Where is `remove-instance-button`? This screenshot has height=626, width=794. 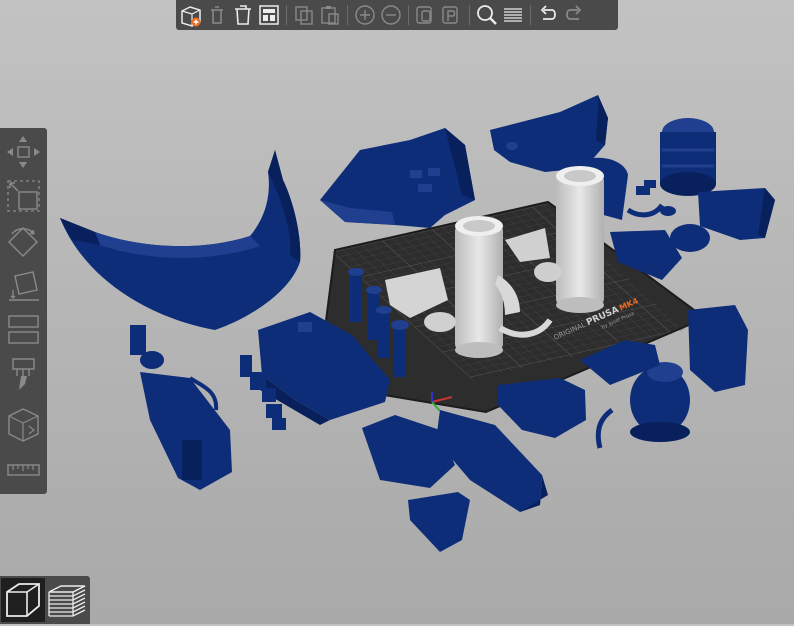
remove-instance-button is located at coordinates (391, 15).